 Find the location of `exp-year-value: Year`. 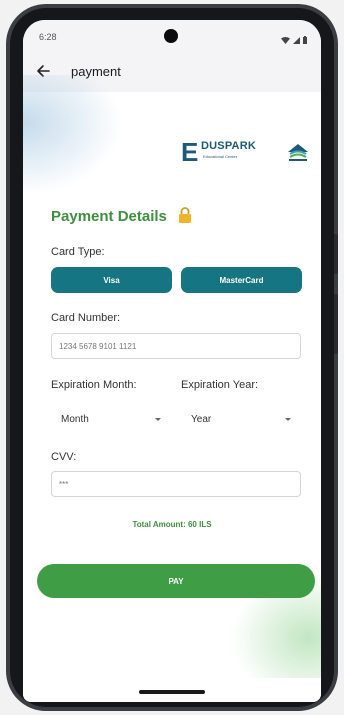

exp-year-value: Year is located at coordinates (201, 419).